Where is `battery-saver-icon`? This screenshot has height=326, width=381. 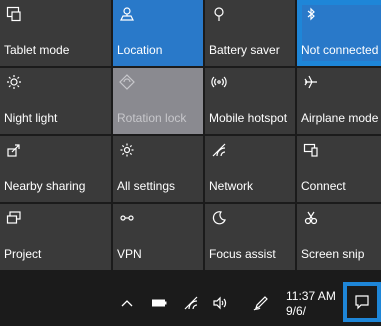
battery-saver-icon is located at coordinates (220, 15).